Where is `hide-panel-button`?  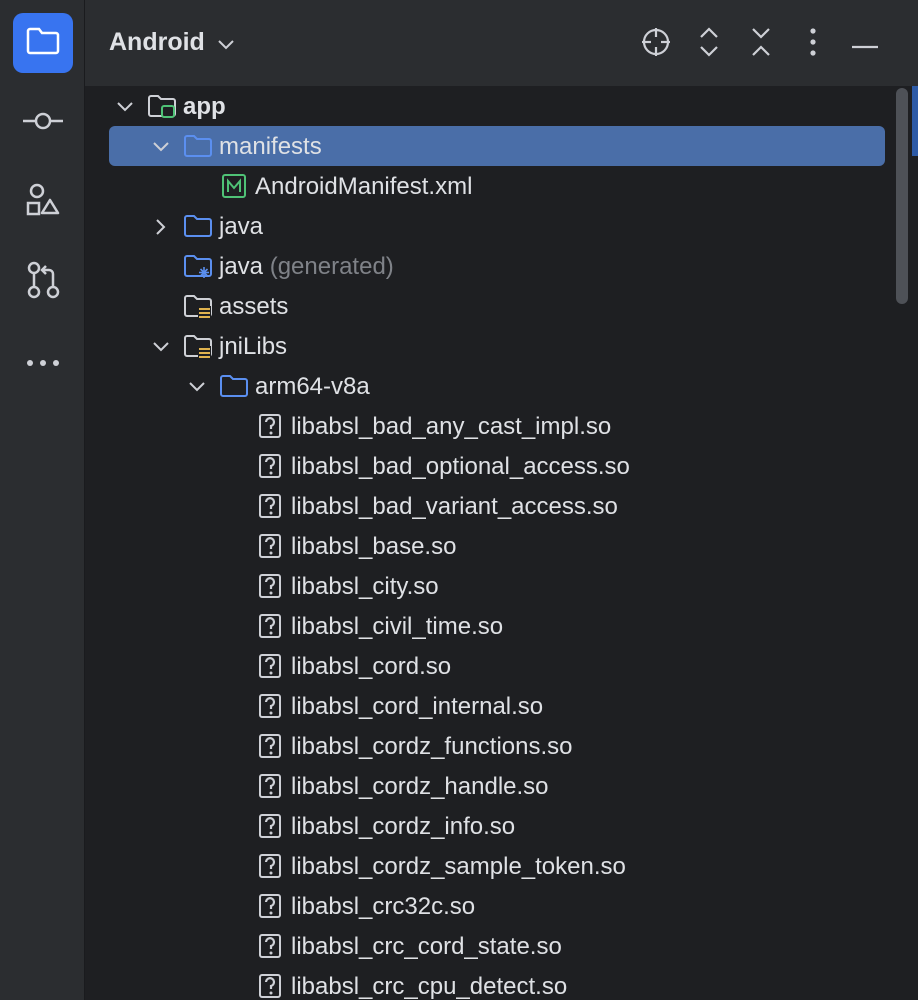
hide-panel-button is located at coordinates (865, 44).